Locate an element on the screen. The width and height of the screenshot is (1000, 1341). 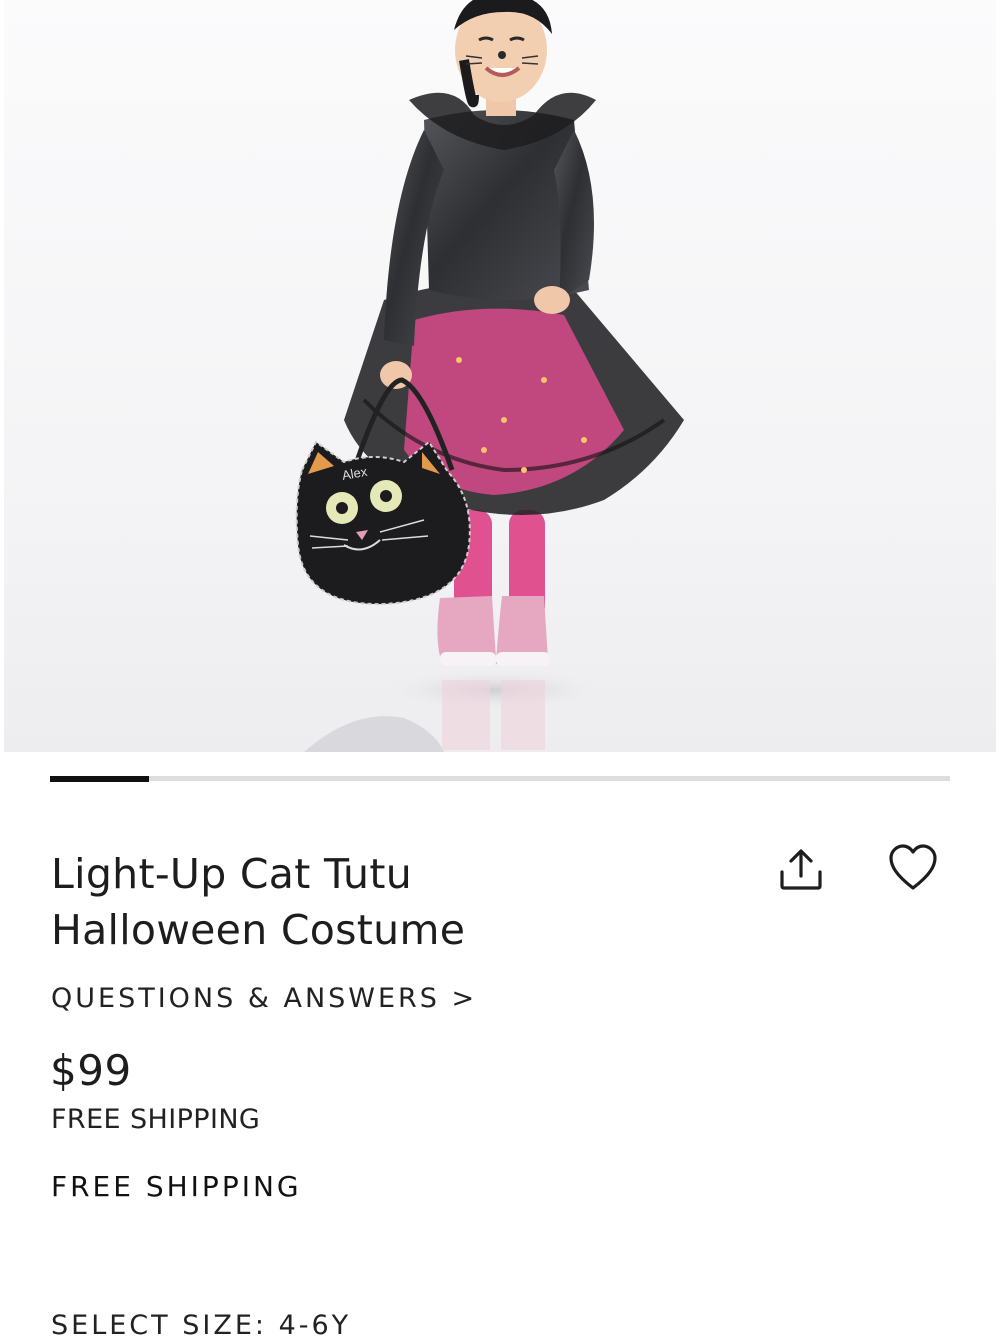
select-size-label: SELECT SIZE: 4-6Y is located at coordinates (201, 1325).